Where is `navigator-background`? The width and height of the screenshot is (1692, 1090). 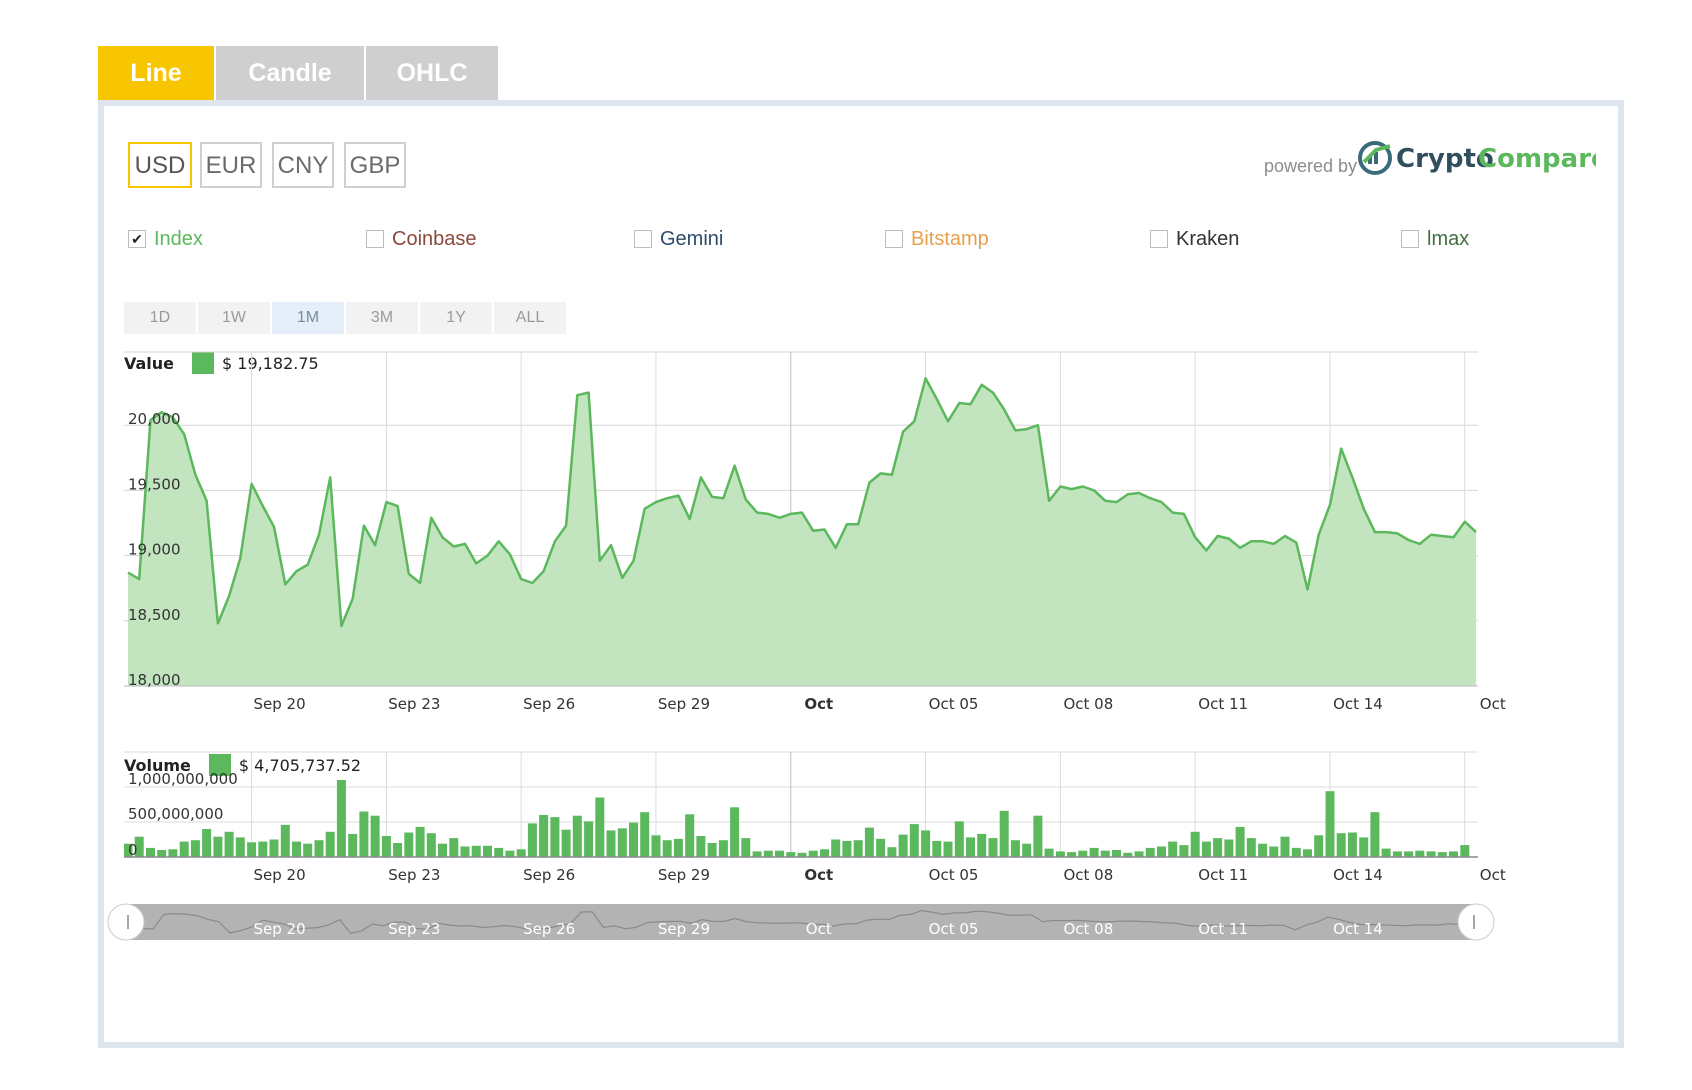
navigator-background is located at coordinates (801, 922).